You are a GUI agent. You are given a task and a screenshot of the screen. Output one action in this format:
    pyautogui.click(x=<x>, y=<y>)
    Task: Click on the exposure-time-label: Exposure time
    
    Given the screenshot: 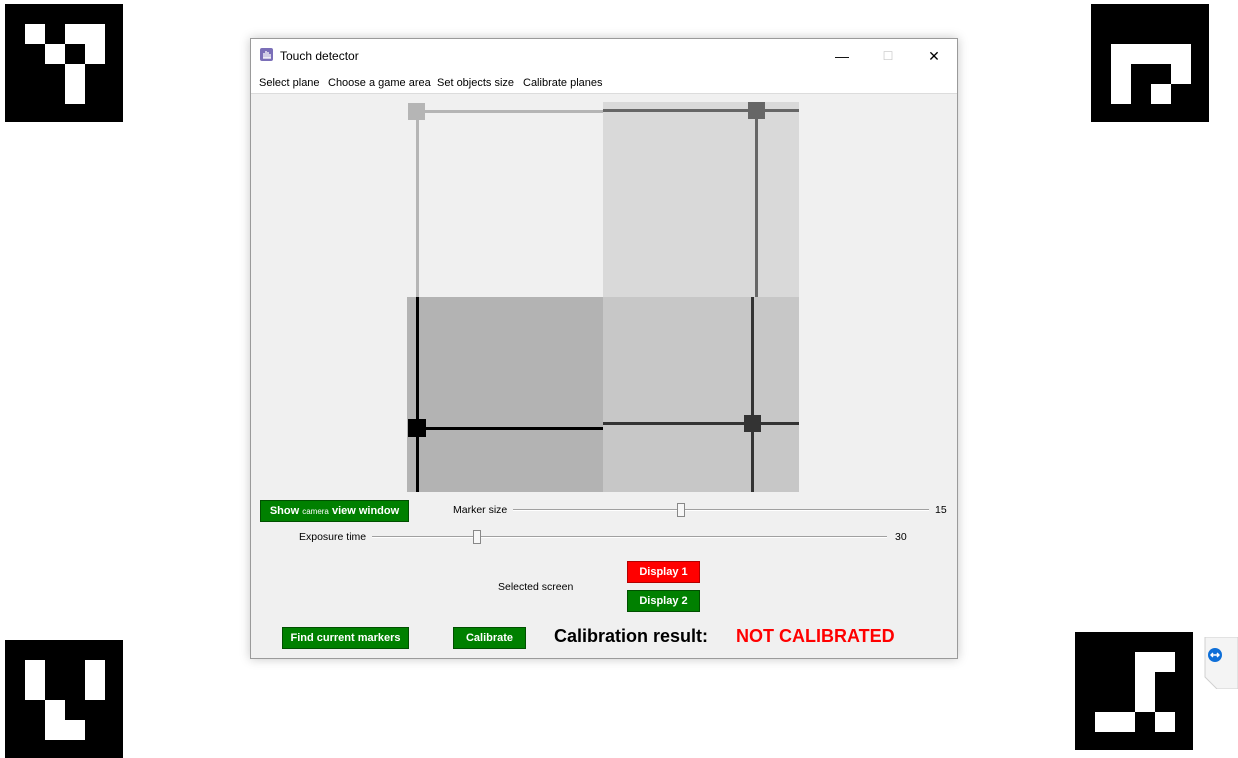 What is the action you would take?
    pyautogui.click(x=333, y=537)
    